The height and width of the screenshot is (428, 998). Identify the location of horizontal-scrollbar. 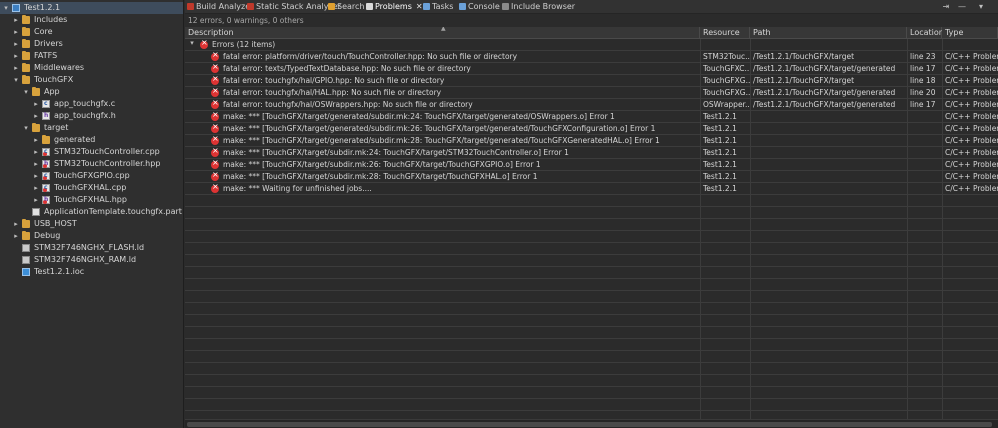
(591, 423).